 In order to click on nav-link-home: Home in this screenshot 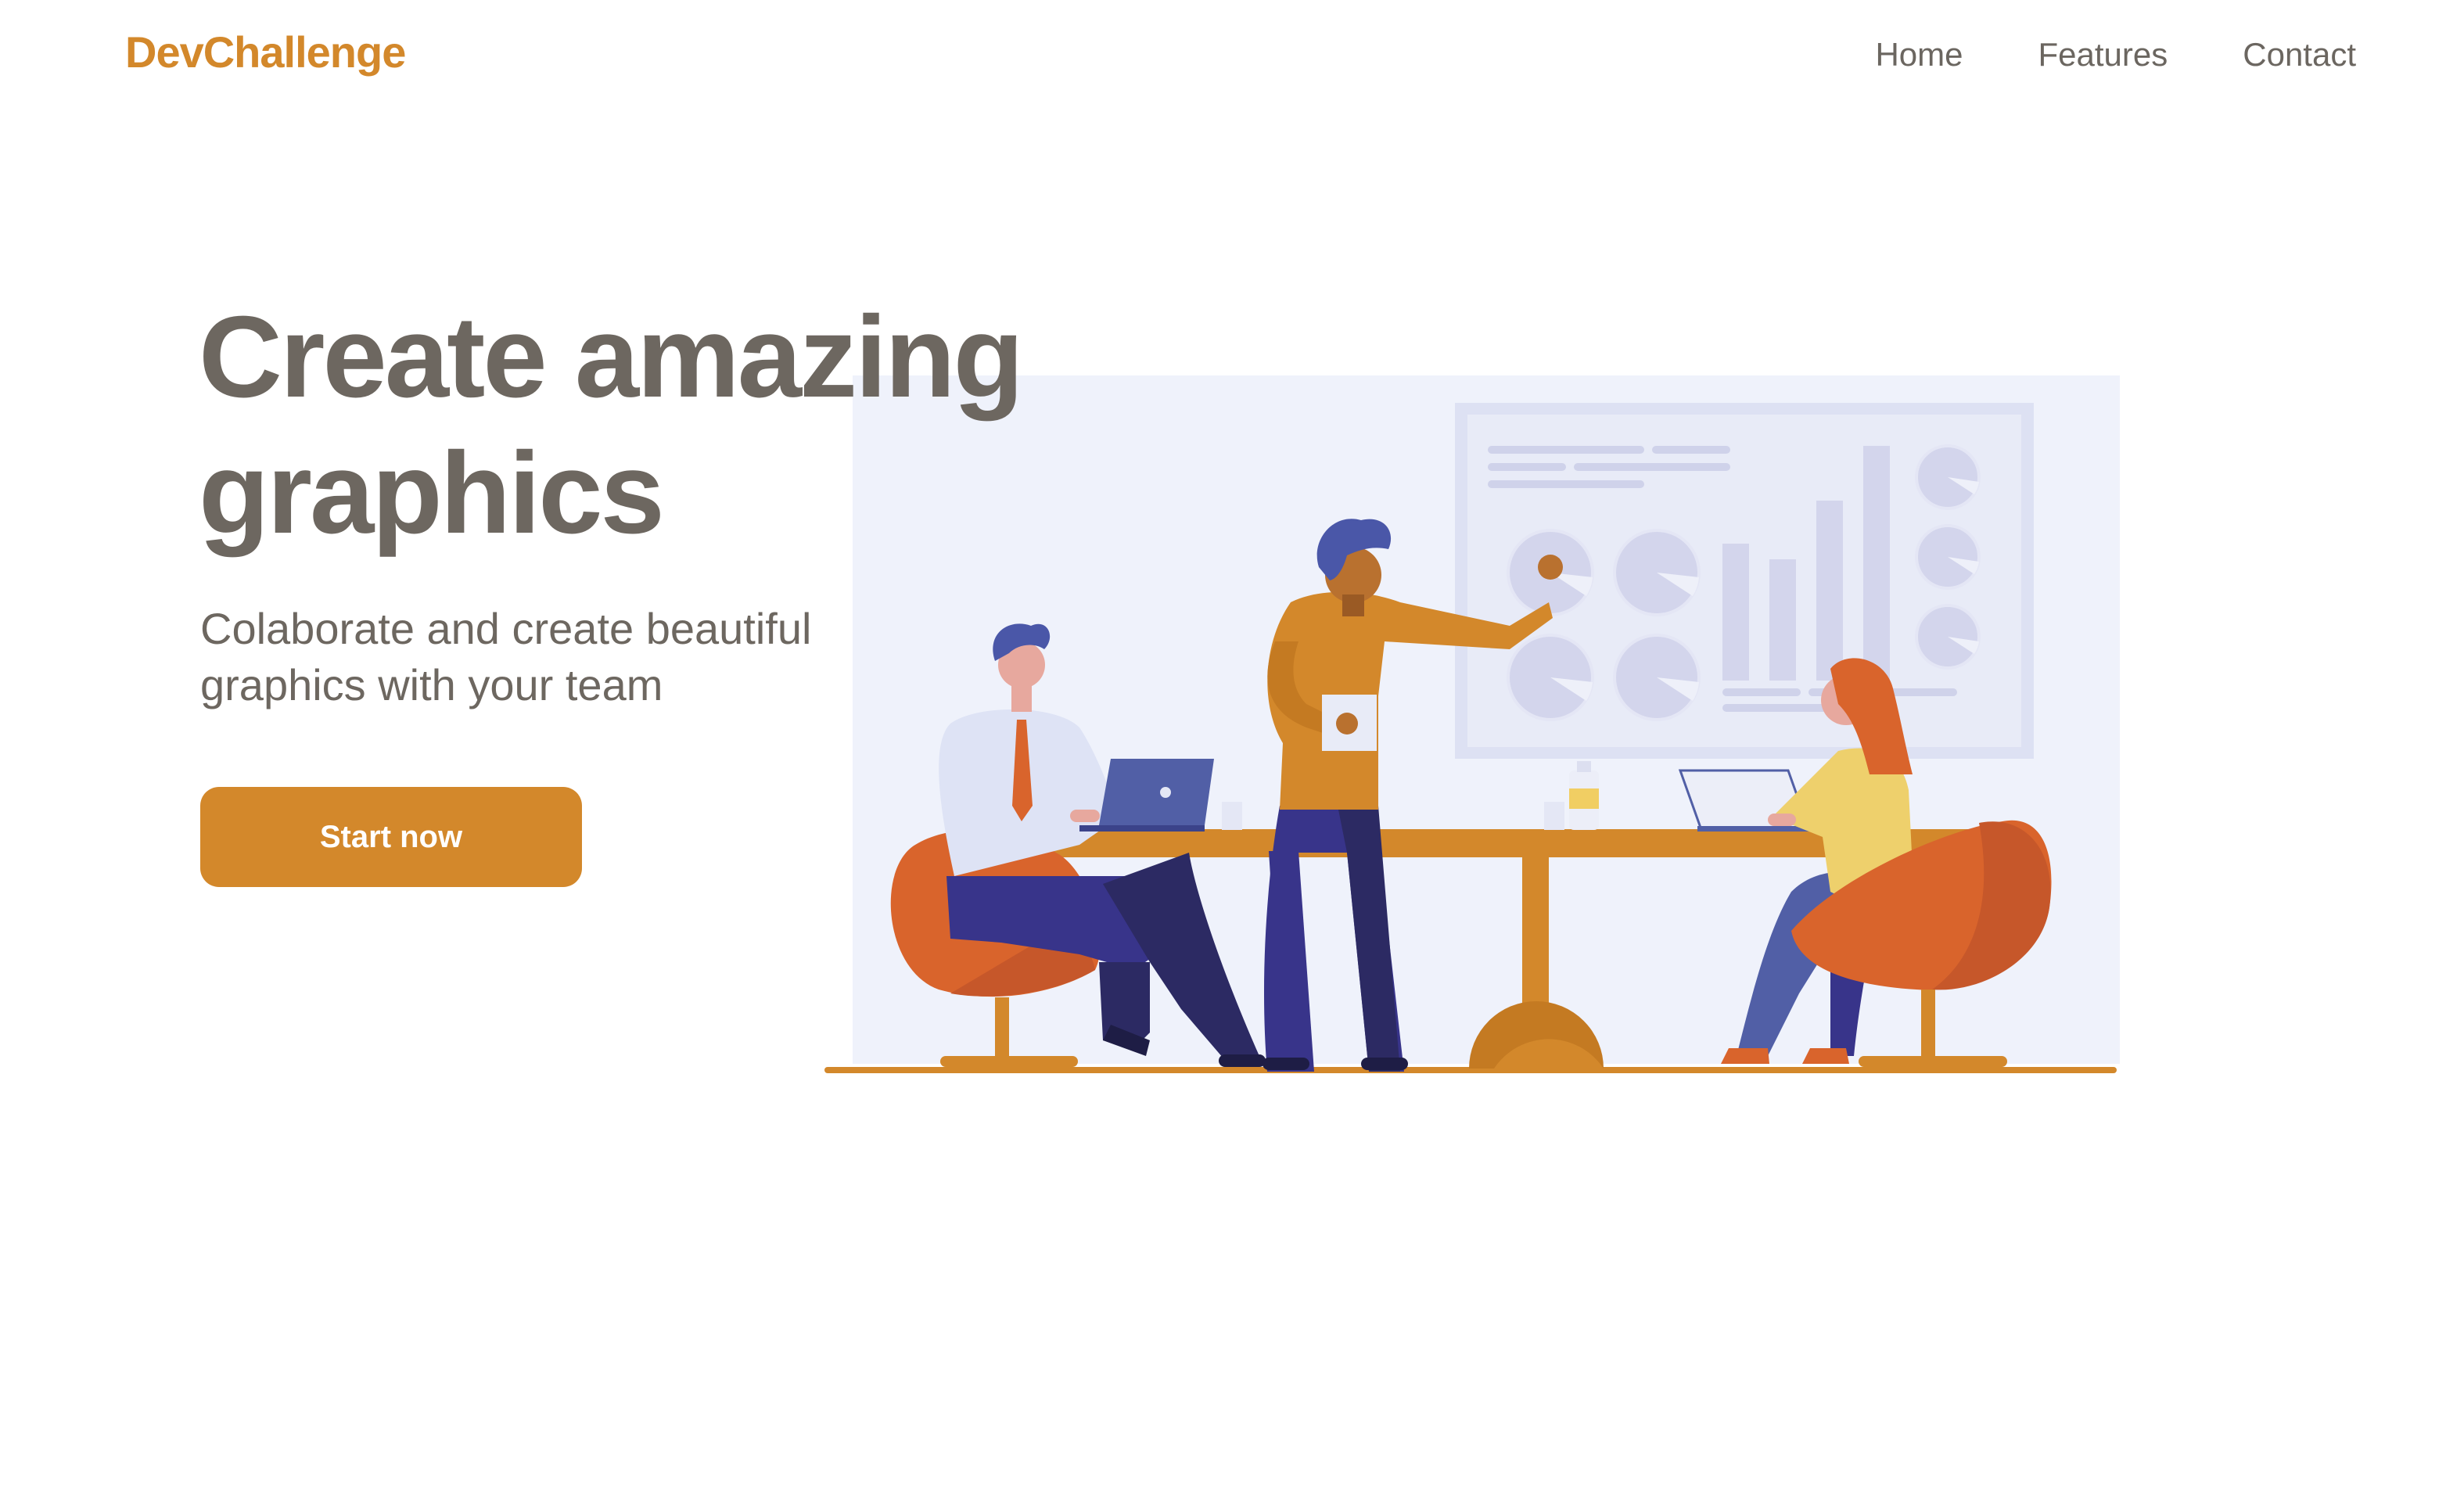, I will do `click(1919, 55)`.